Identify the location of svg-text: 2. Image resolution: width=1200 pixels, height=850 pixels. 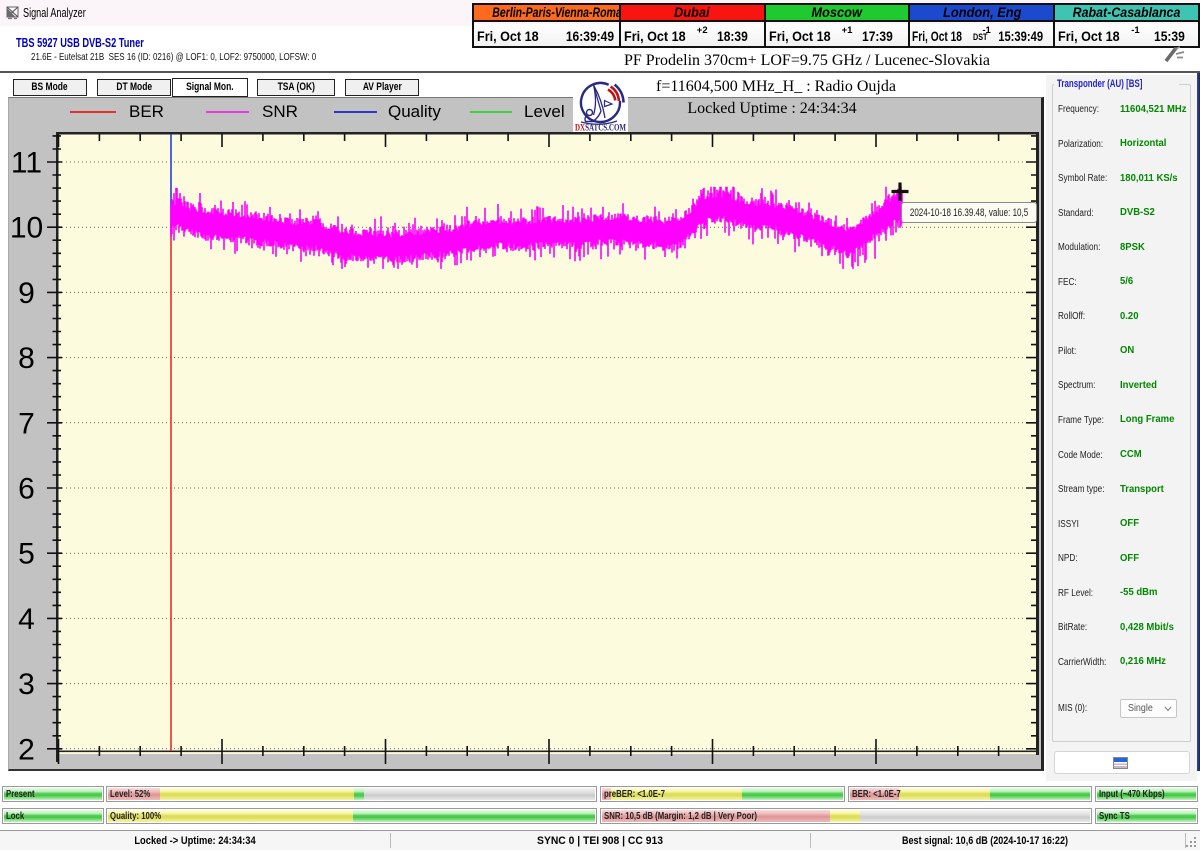
(26, 749).